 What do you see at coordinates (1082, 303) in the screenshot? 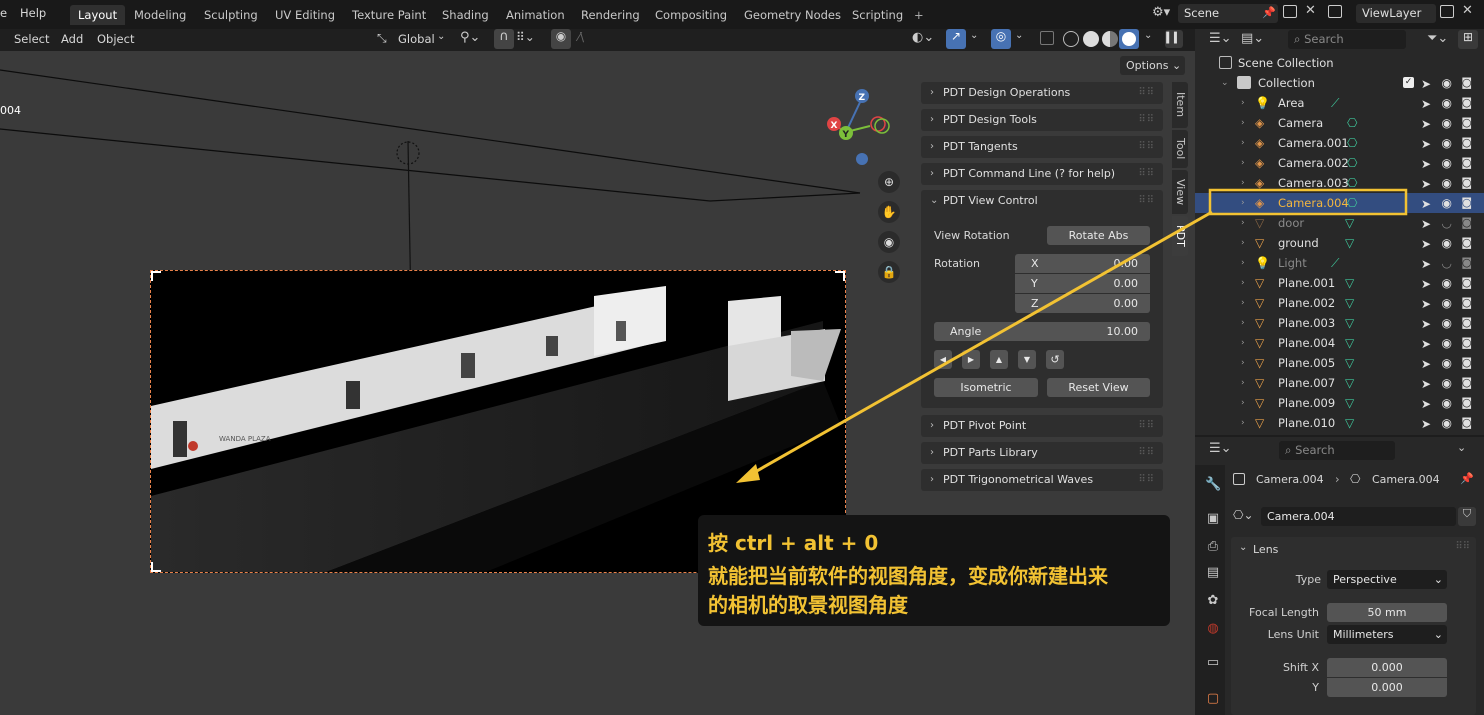
I see `rotation-z-field: Z 0.00` at bounding box center [1082, 303].